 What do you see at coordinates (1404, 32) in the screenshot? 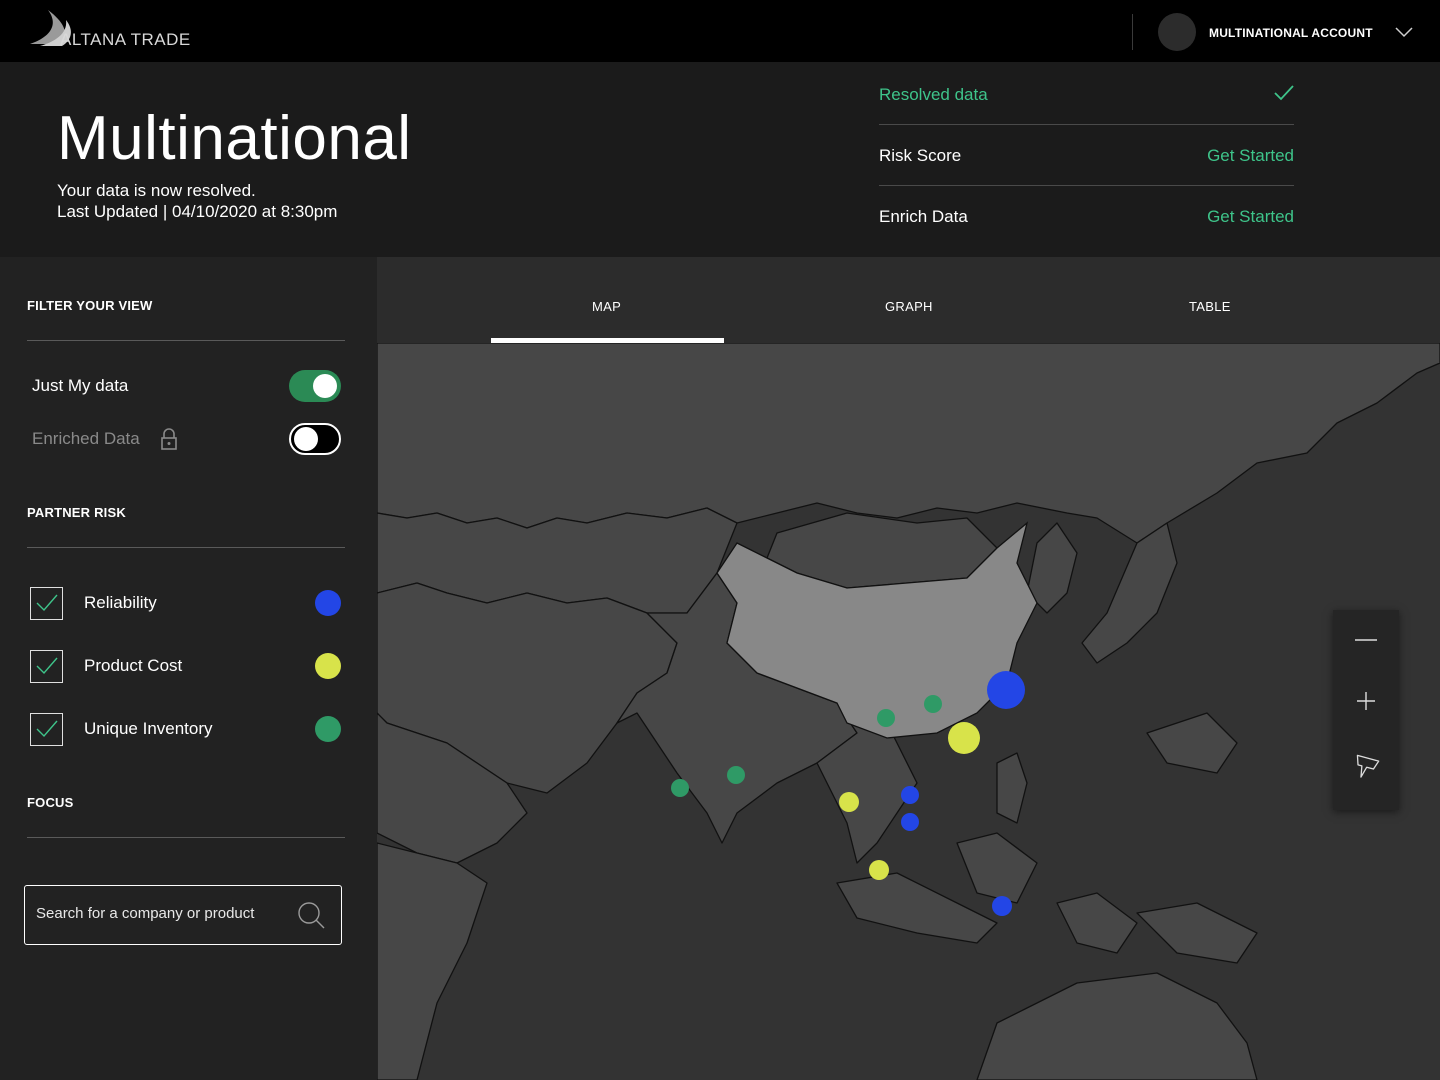
I see `chevron-down-icon` at bounding box center [1404, 32].